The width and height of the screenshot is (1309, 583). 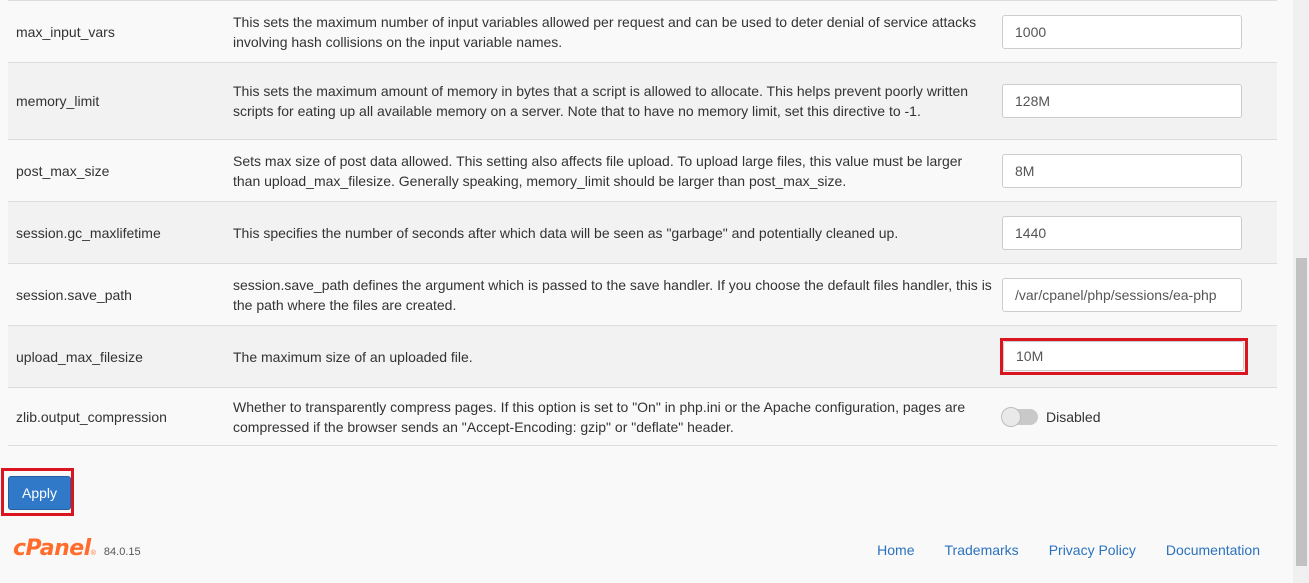 I want to click on zlib-output-compression-toggle, so click(x=1019, y=416).